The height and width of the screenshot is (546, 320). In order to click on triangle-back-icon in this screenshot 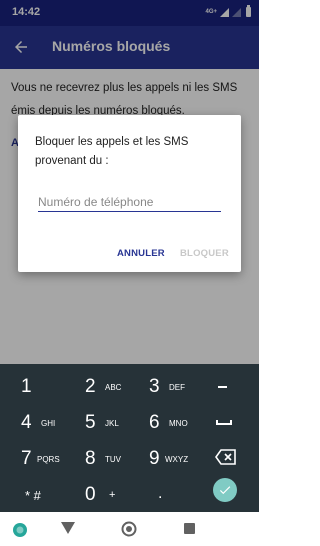, I will do `click(68, 528)`.